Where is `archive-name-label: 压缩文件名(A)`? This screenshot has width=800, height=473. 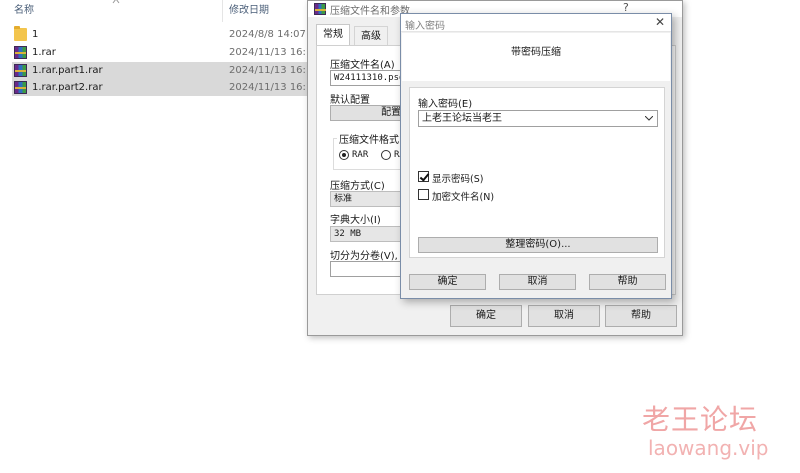
archive-name-label: 压缩文件名(A) is located at coordinates (362, 65).